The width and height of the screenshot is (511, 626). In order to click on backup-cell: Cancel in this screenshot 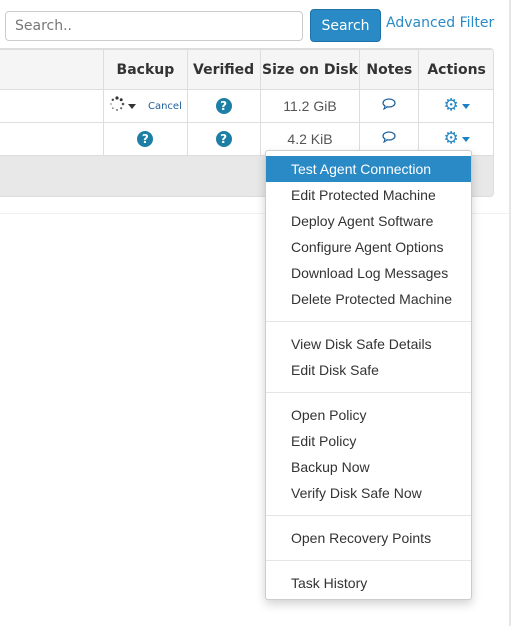, I will do `click(145, 106)`.